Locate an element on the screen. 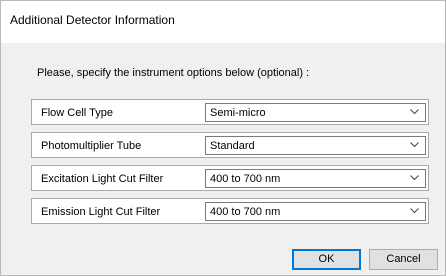 This screenshot has width=446, height=276. flow-cell-type-value: Semi-micro is located at coordinates (238, 113).